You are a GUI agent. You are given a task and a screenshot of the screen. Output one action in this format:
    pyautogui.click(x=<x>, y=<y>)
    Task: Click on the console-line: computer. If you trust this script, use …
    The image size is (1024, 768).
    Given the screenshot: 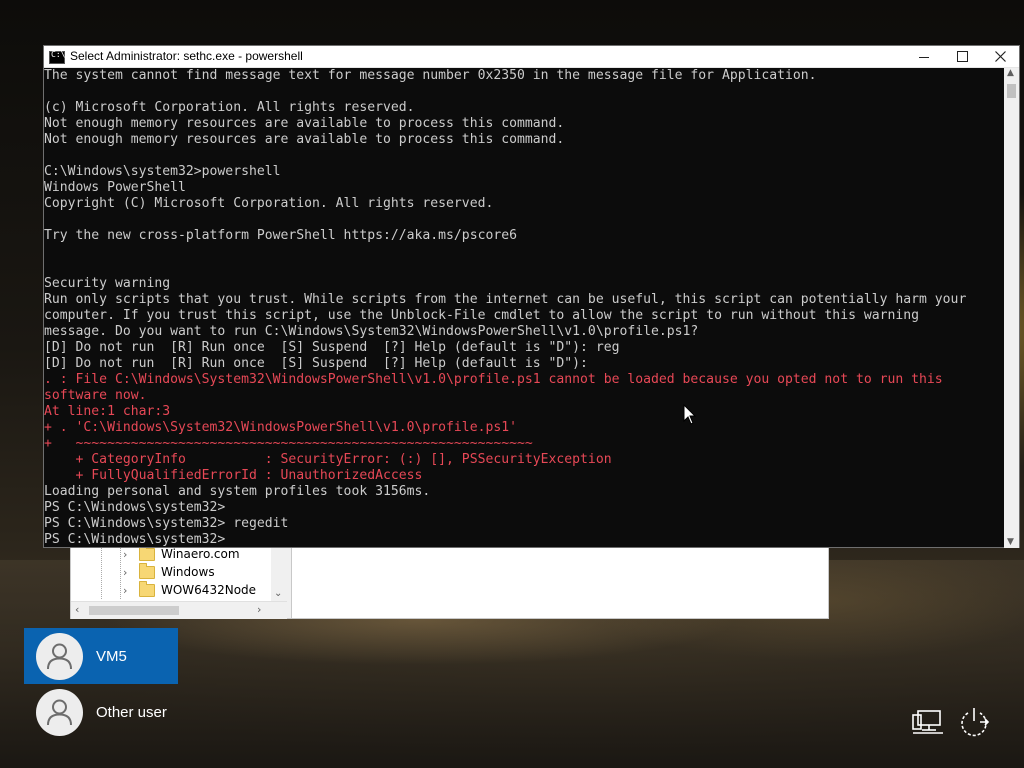 What is the action you would take?
    pyautogui.click(x=482, y=315)
    